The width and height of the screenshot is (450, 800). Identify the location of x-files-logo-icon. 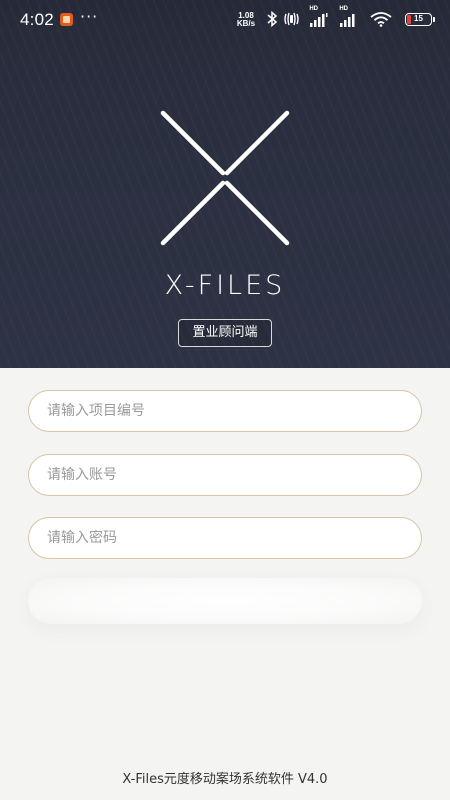
(225, 178).